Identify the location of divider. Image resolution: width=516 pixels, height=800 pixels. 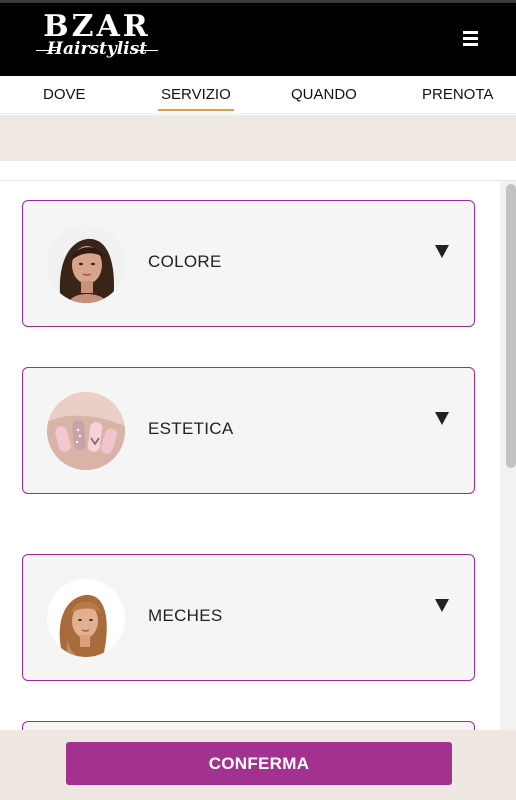
(258, 180).